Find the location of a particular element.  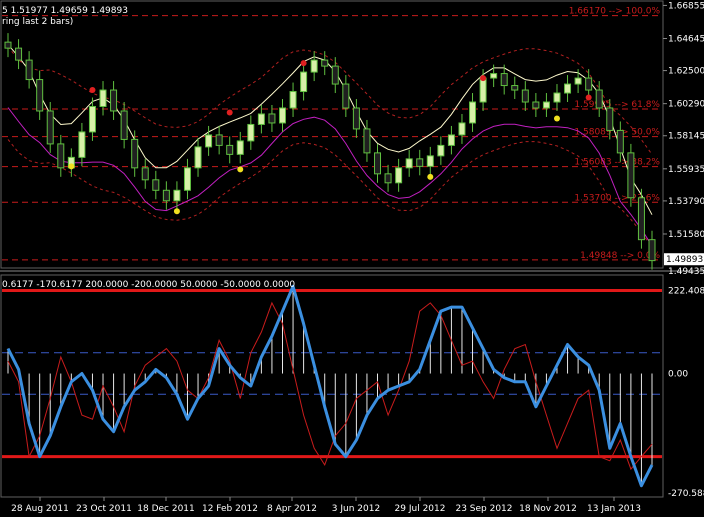

cci-bottom-label: -270.588 is located at coordinates (686, 494).